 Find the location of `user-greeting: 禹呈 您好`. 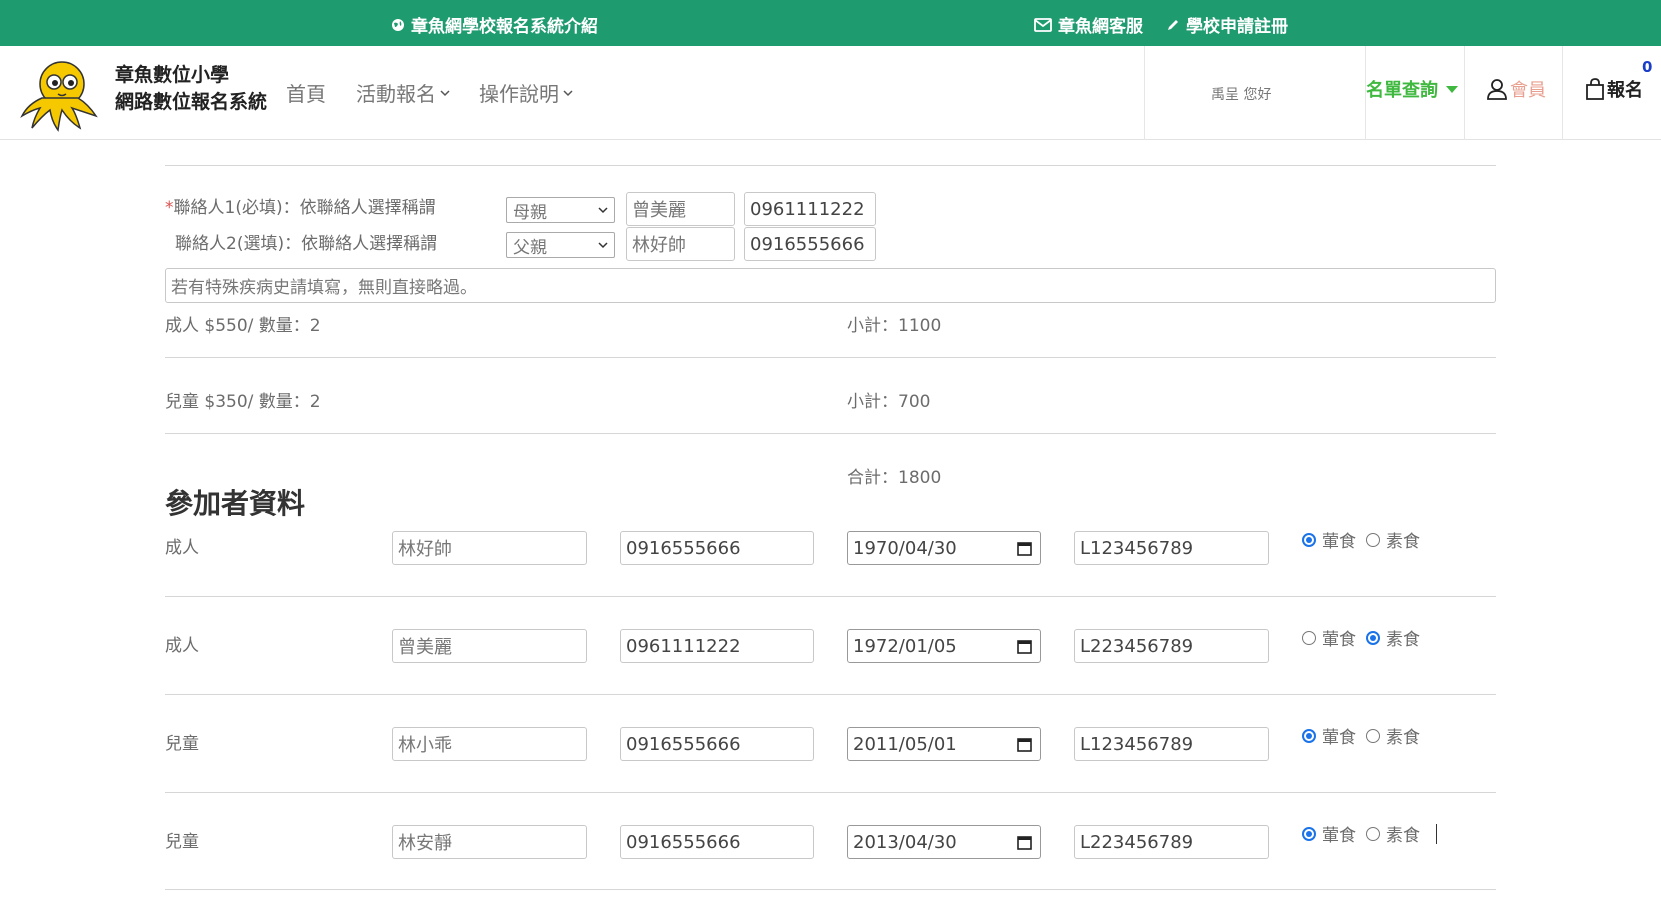

user-greeting: 禹呈 您好 is located at coordinates (1241, 95).